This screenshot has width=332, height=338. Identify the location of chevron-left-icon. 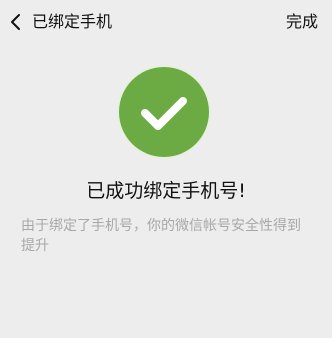
(16, 22).